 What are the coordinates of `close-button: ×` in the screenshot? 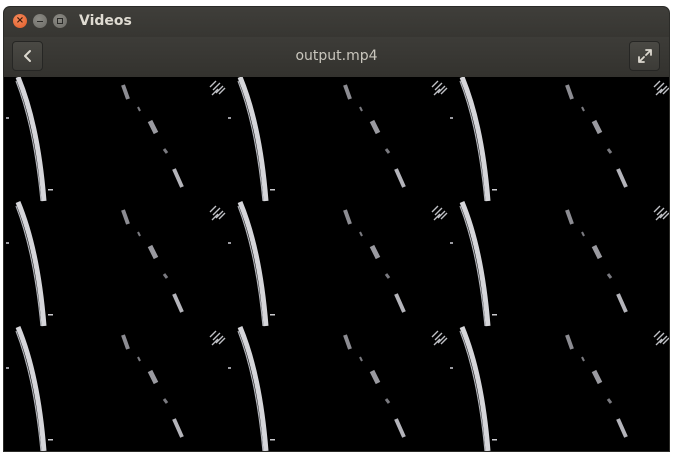 It's located at (20, 21).